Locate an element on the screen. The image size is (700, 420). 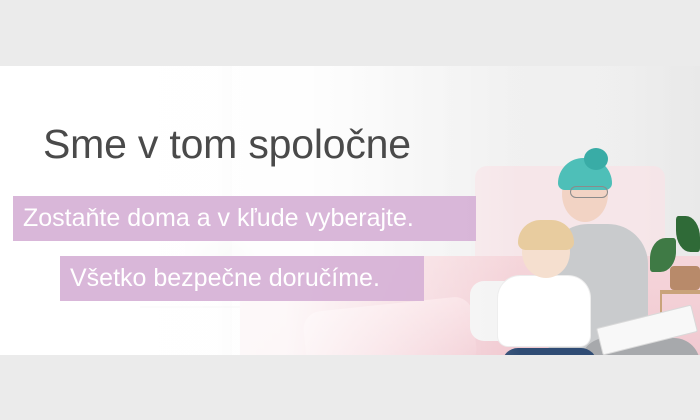
banner-headline: Sme v tom spoločne is located at coordinates (227, 144).